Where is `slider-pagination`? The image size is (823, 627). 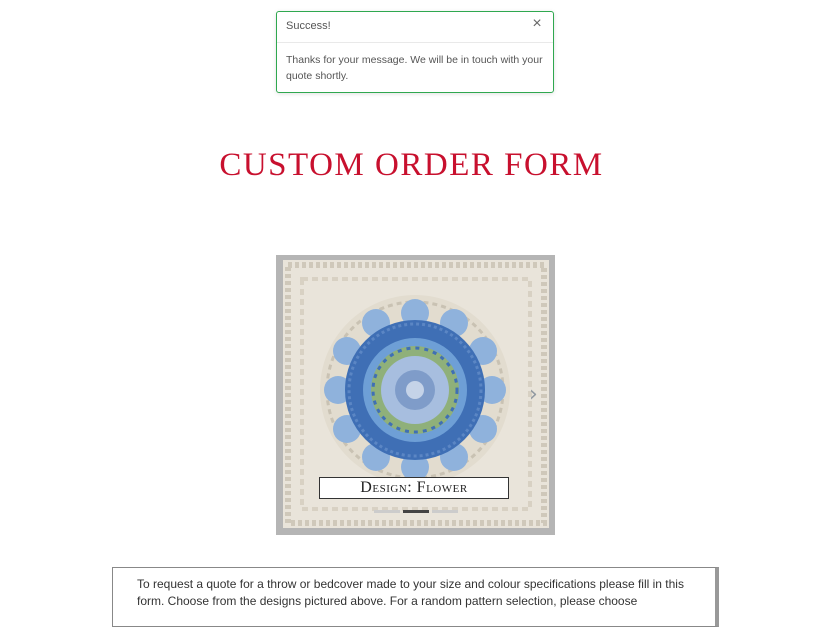
slider-pagination is located at coordinates (416, 511).